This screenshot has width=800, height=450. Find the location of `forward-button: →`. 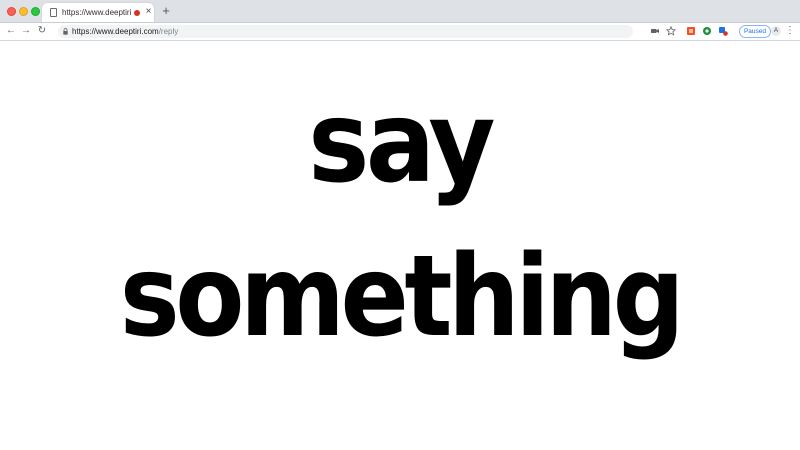

forward-button: → is located at coordinates (26, 31).